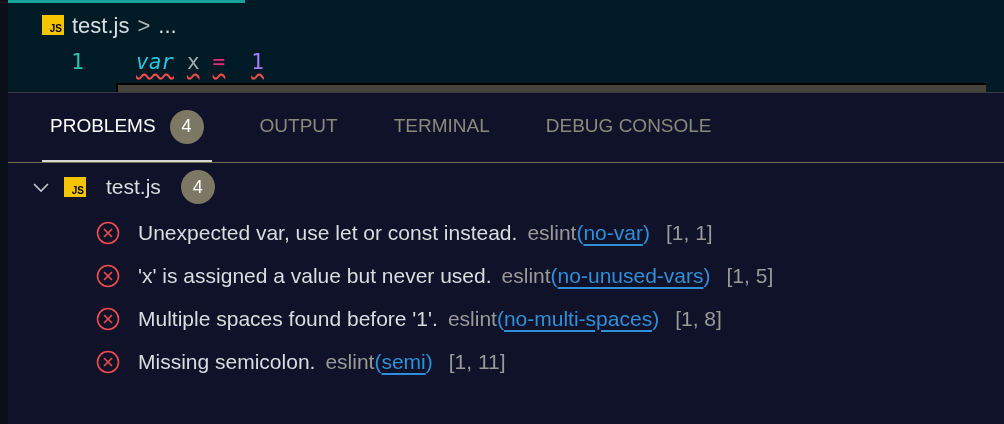 The width and height of the screenshot is (1004, 424). Describe the element at coordinates (101, 25) in the screenshot. I see `breadcrumb-file: test.js` at that location.